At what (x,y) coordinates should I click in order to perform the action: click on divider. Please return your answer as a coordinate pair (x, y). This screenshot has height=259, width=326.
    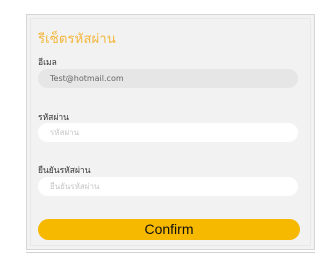
    Looking at the image, I should click on (170, 252).